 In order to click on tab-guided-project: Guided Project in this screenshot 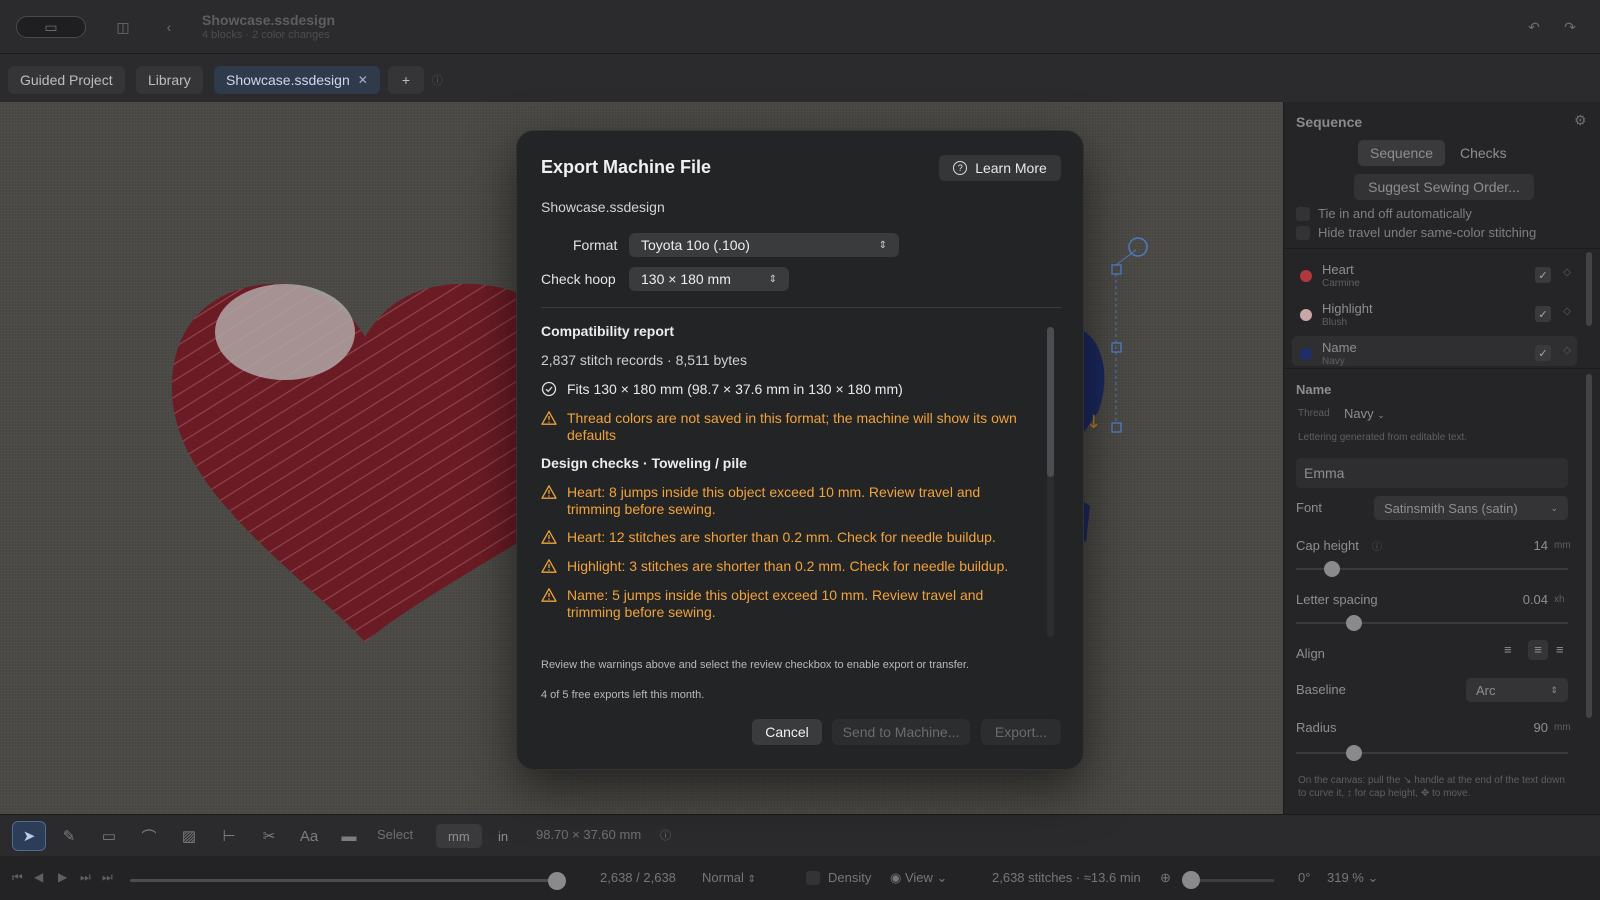, I will do `click(66, 80)`.